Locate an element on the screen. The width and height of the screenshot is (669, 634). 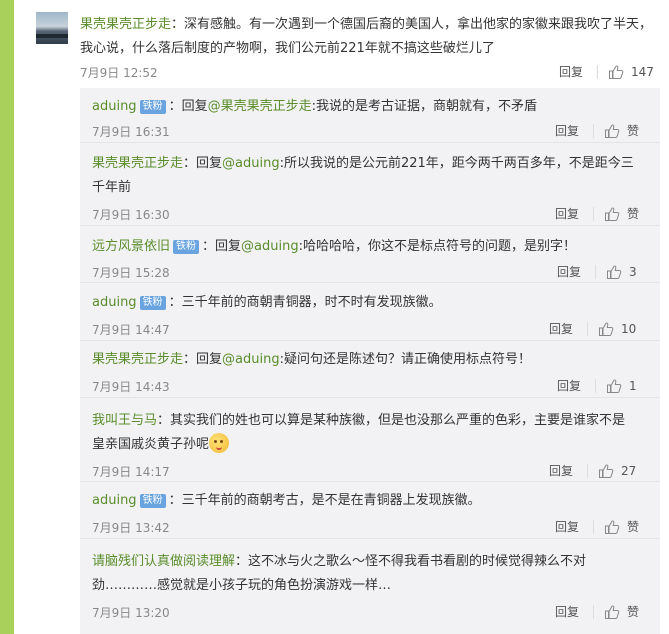
reply-text: aduing 铁粉 ：回复@果壳果壳正步走:我说的是考古证据，商朝就有，不矛盾 is located at coordinates (364, 107).